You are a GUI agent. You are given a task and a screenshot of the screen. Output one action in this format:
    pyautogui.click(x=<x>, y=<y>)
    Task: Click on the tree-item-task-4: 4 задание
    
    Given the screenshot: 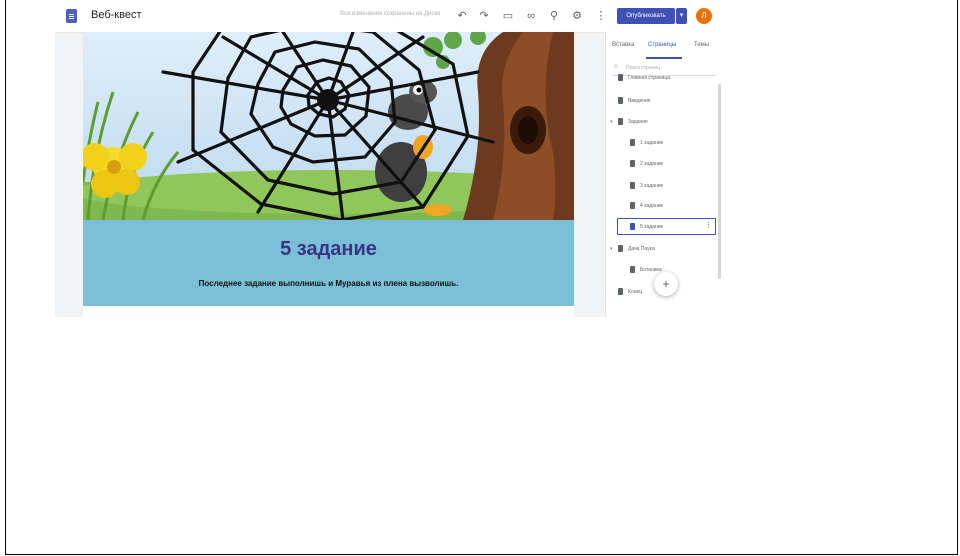 What is the action you would take?
    pyautogui.click(x=646, y=206)
    